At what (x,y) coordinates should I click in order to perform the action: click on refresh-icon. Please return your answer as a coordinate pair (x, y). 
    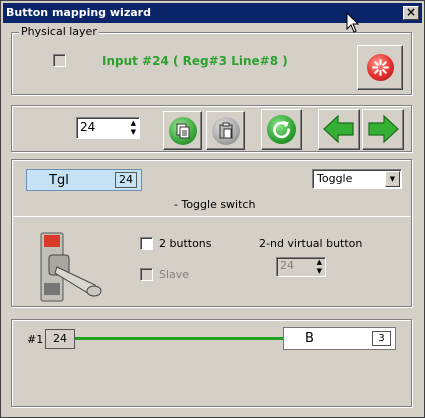
    Looking at the image, I should click on (281, 129).